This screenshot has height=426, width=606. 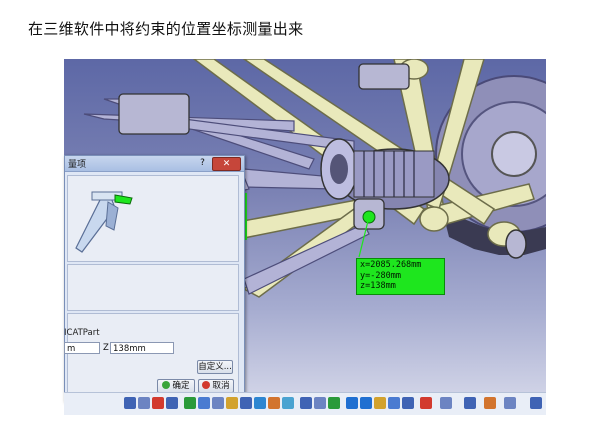 I want to click on ok-button: 确定, so click(x=176, y=386).